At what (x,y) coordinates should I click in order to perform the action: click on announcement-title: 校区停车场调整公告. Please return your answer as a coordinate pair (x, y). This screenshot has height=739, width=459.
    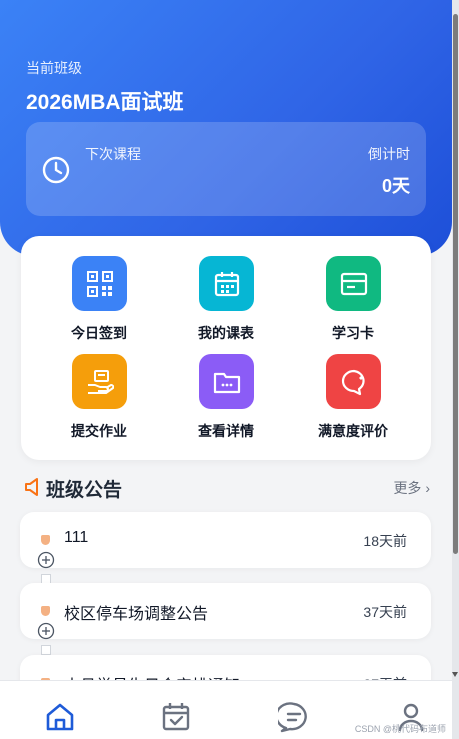
    Looking at the image, I should click on (136, 614).